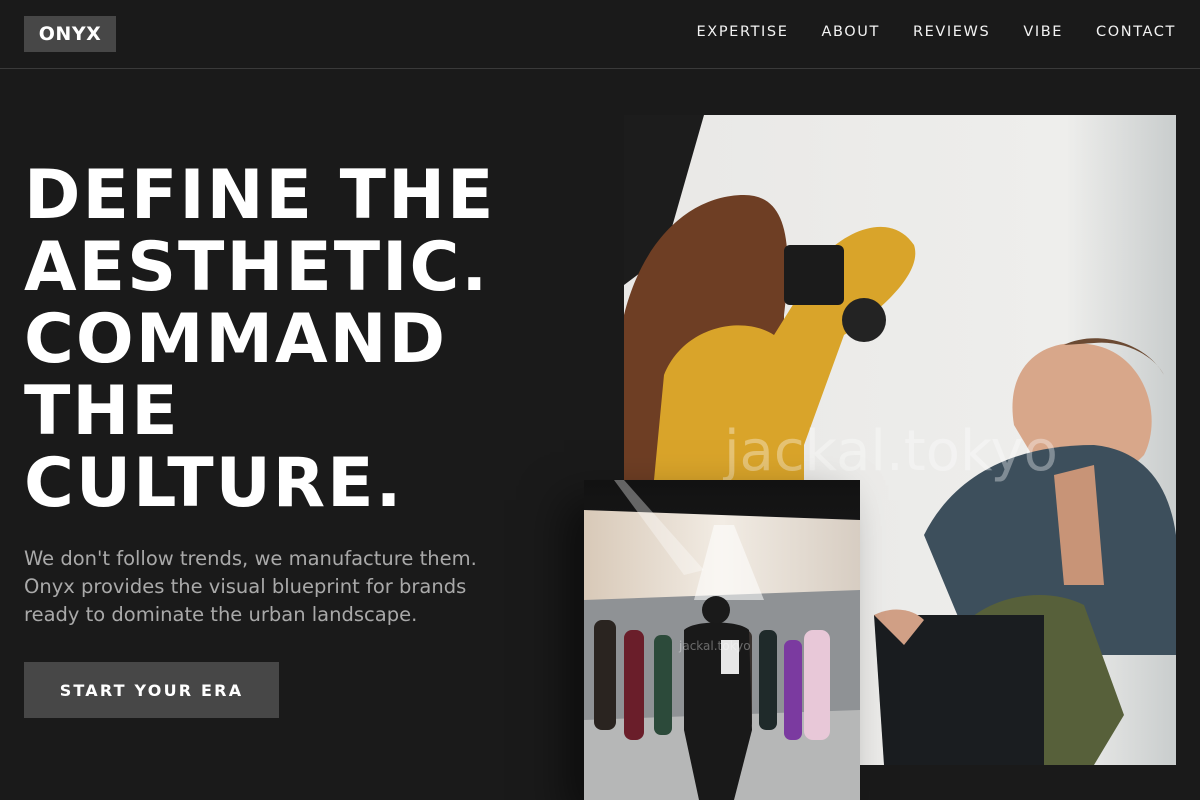 The image size is (1200, 800). Describe the element at coordinates (743, 32) in the screenshot. I see `nav-link-expertise: EXPERTISE` at that location.